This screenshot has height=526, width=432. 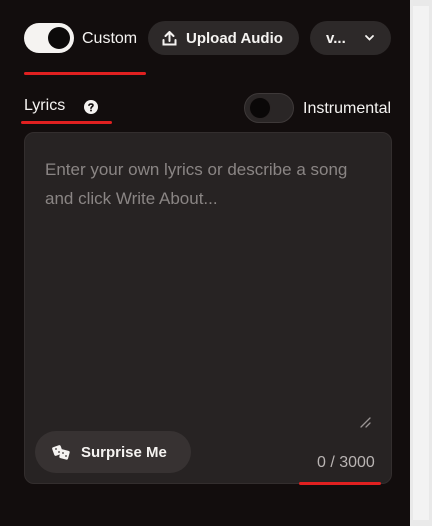 What do you see at coordinates (124, 452) in the screenshot?
I see `surprise-me-label: Surprise Me` at bounding box center [124, 452].